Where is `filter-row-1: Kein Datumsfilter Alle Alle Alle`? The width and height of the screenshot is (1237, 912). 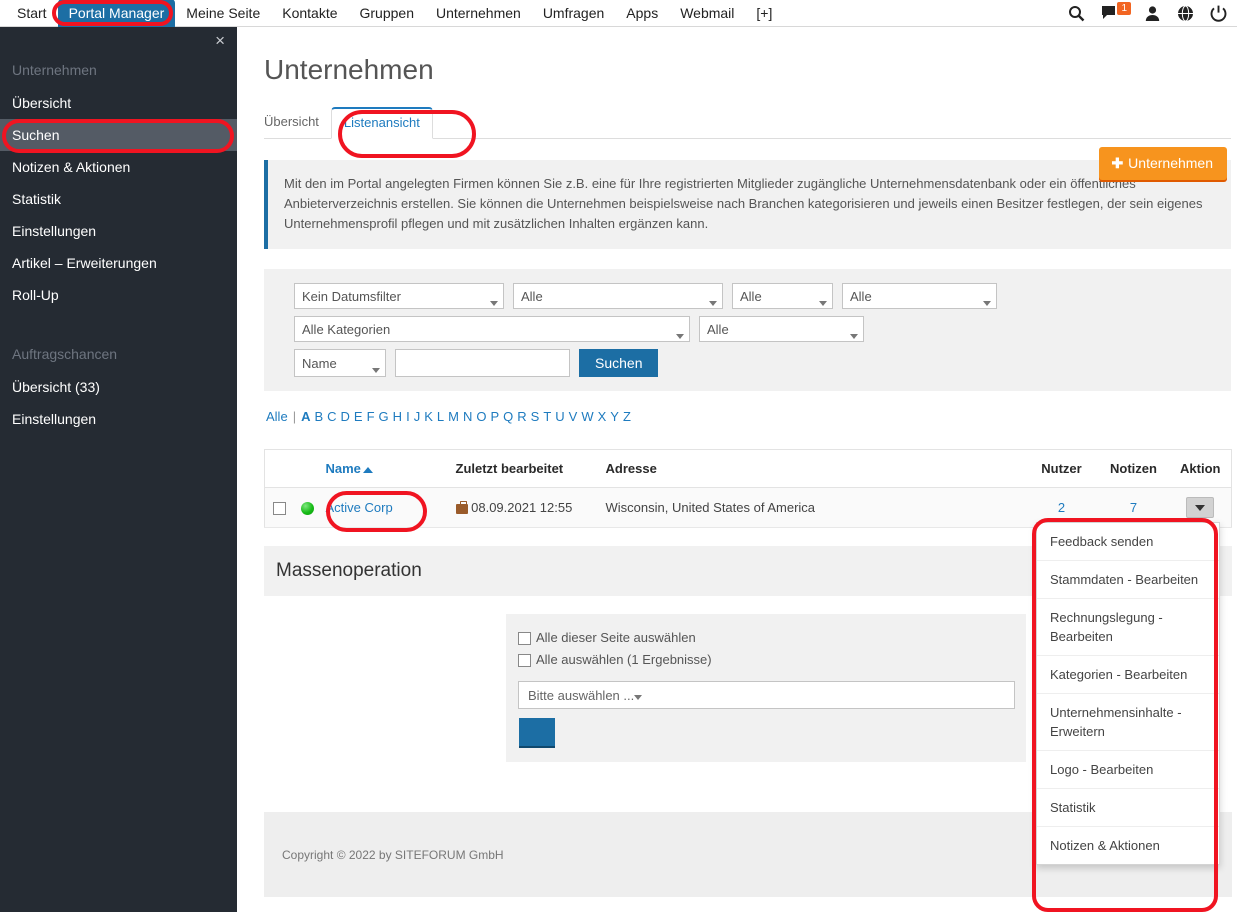 filter-row-1: Kein Datumsfilter Alle Alle Alle is located at coordinates (762, 296).